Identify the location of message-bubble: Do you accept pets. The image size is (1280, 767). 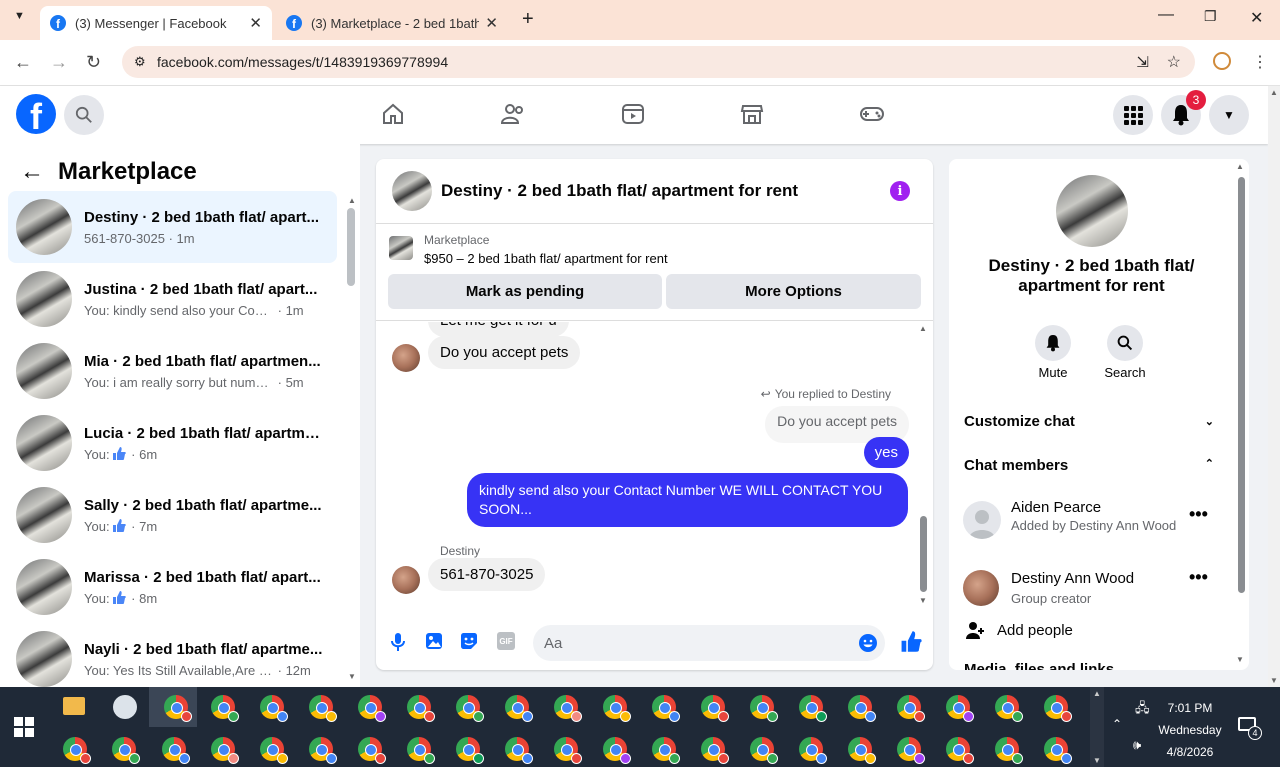
(504, 352).